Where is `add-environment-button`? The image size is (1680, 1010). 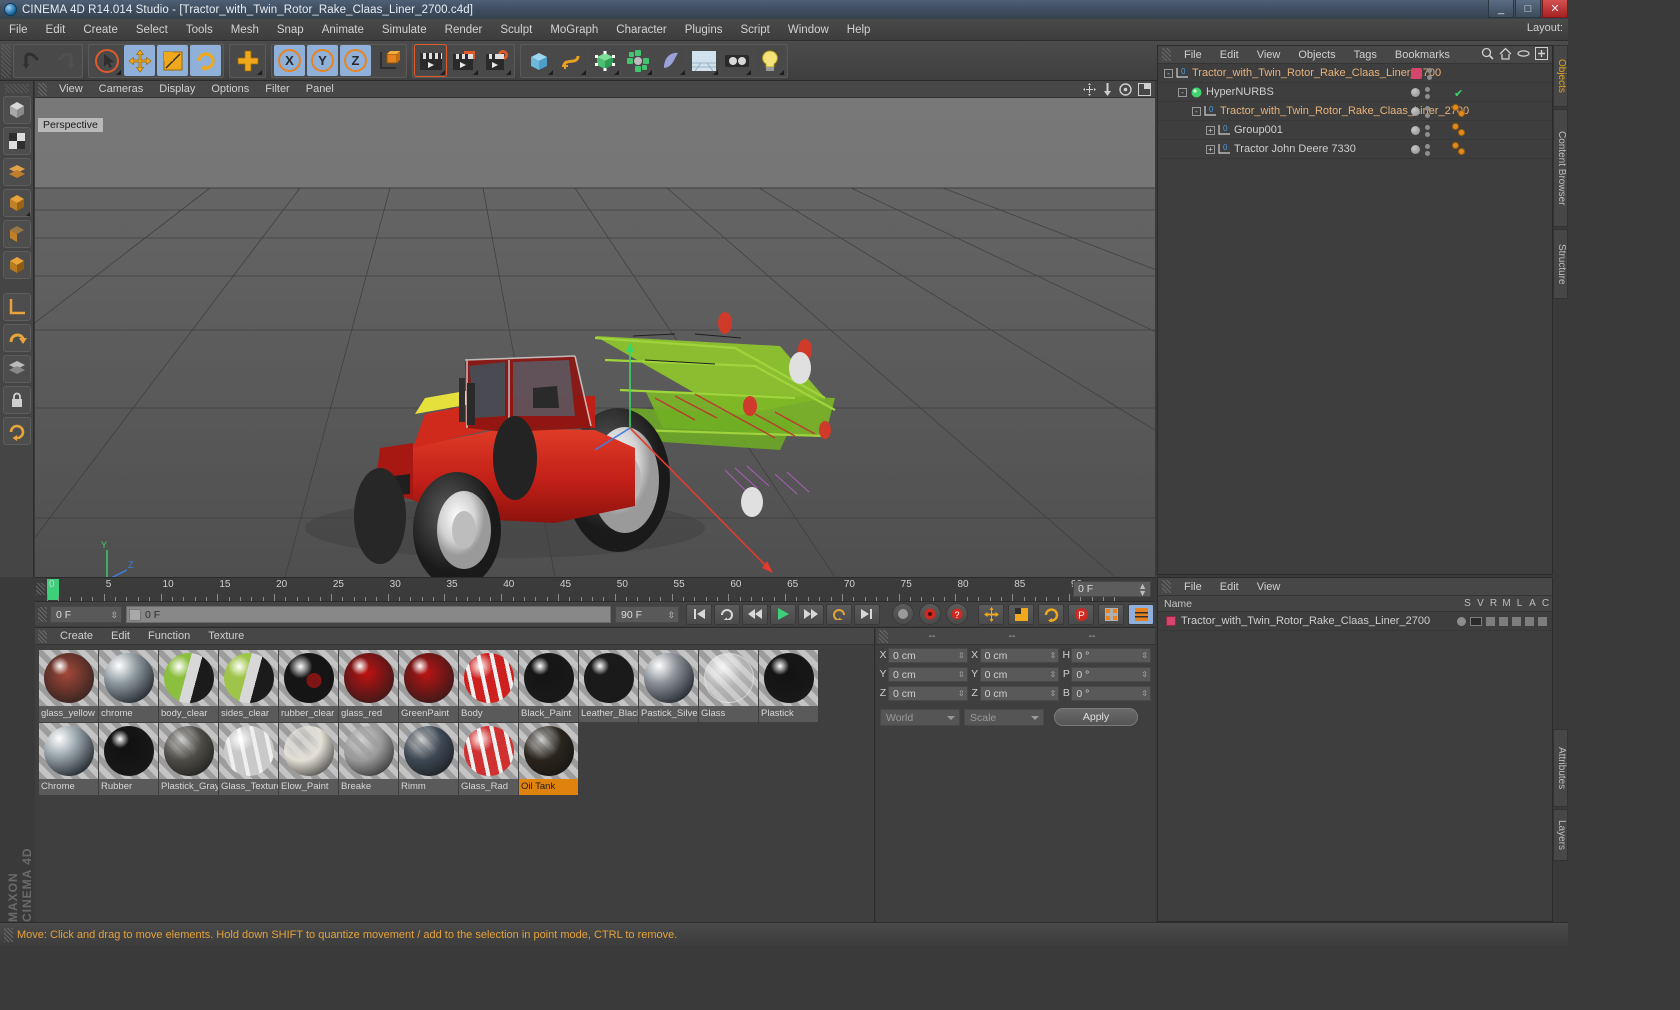 add-environment-button is located at coordinates (703, 60).